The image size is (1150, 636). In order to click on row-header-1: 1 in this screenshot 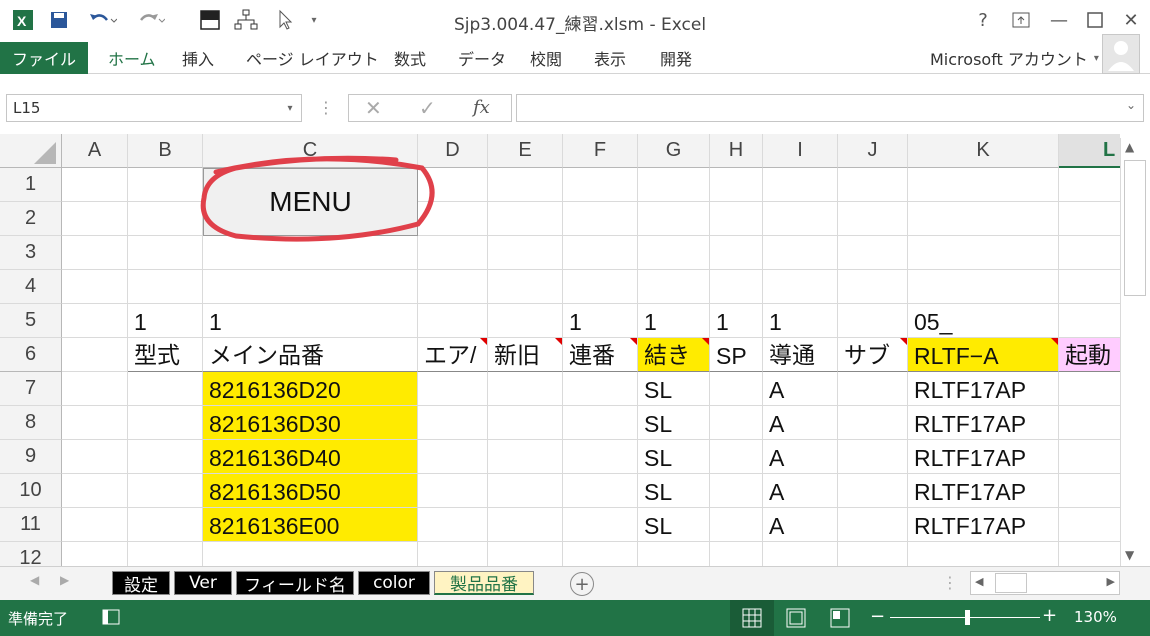, I will do `click(31, 185)`.